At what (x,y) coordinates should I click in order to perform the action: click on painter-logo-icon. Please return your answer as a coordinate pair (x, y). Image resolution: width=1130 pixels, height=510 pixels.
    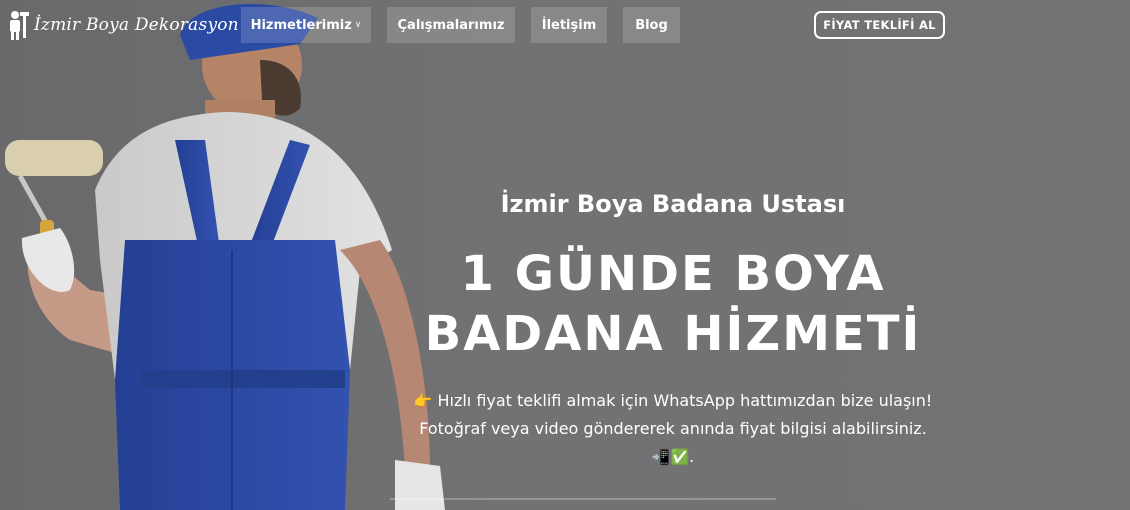
    Looking at the image, I should click on (19, 25).